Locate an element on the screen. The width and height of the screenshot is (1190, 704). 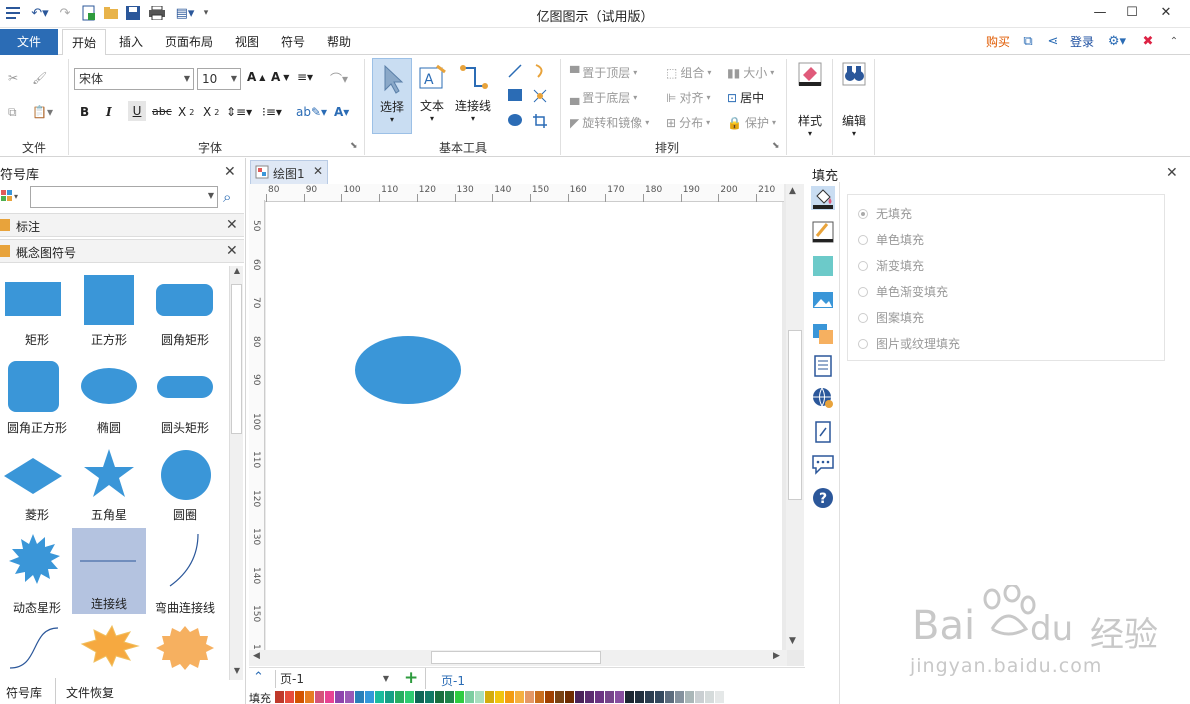
shape-ellipse: 椭圆 is located at coordinates (109, 401).